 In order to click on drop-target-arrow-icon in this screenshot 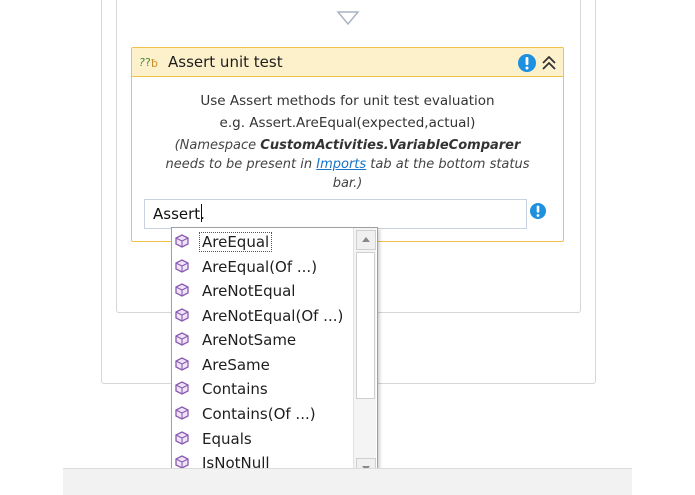, I will do `click(348, 18)`.